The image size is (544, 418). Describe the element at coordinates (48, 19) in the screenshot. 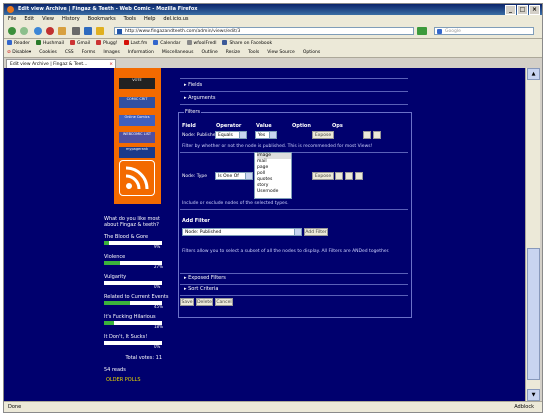

I see `menu-view: View` at that location.